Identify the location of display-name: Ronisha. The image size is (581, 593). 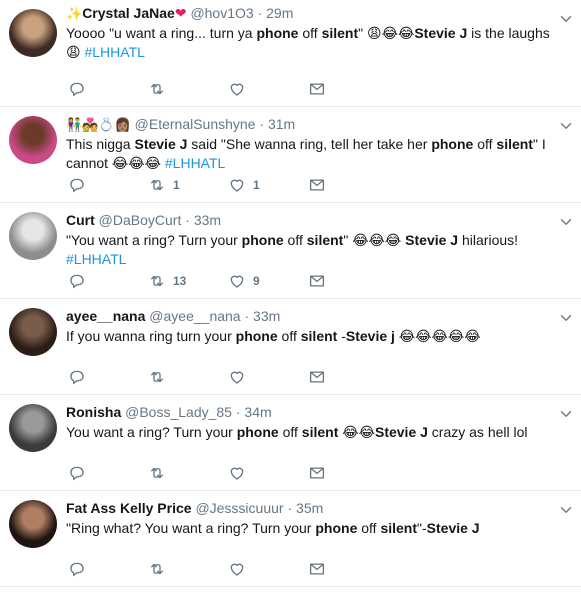
(93, 412).